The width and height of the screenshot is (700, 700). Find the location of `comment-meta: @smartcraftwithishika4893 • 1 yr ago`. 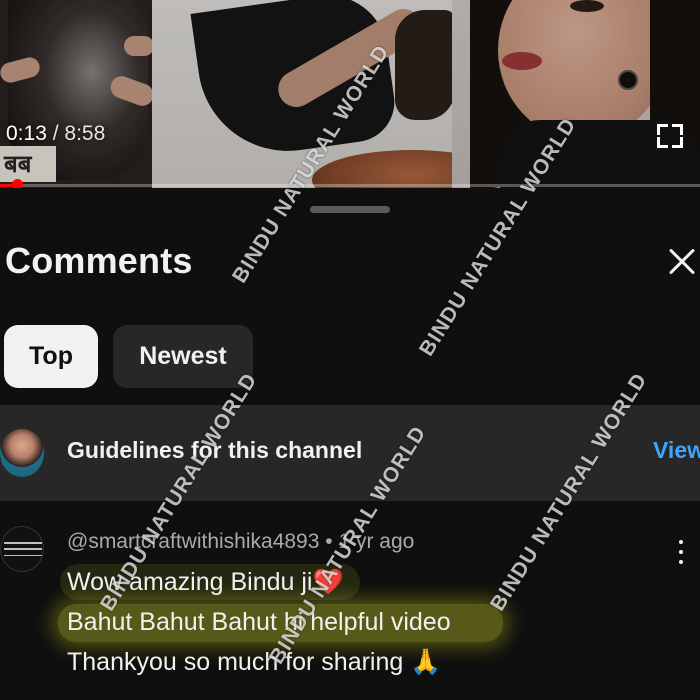

comment-meta: @smartcraftwithishika4893 • 1 yr ago is located at coordinates (240, 542).